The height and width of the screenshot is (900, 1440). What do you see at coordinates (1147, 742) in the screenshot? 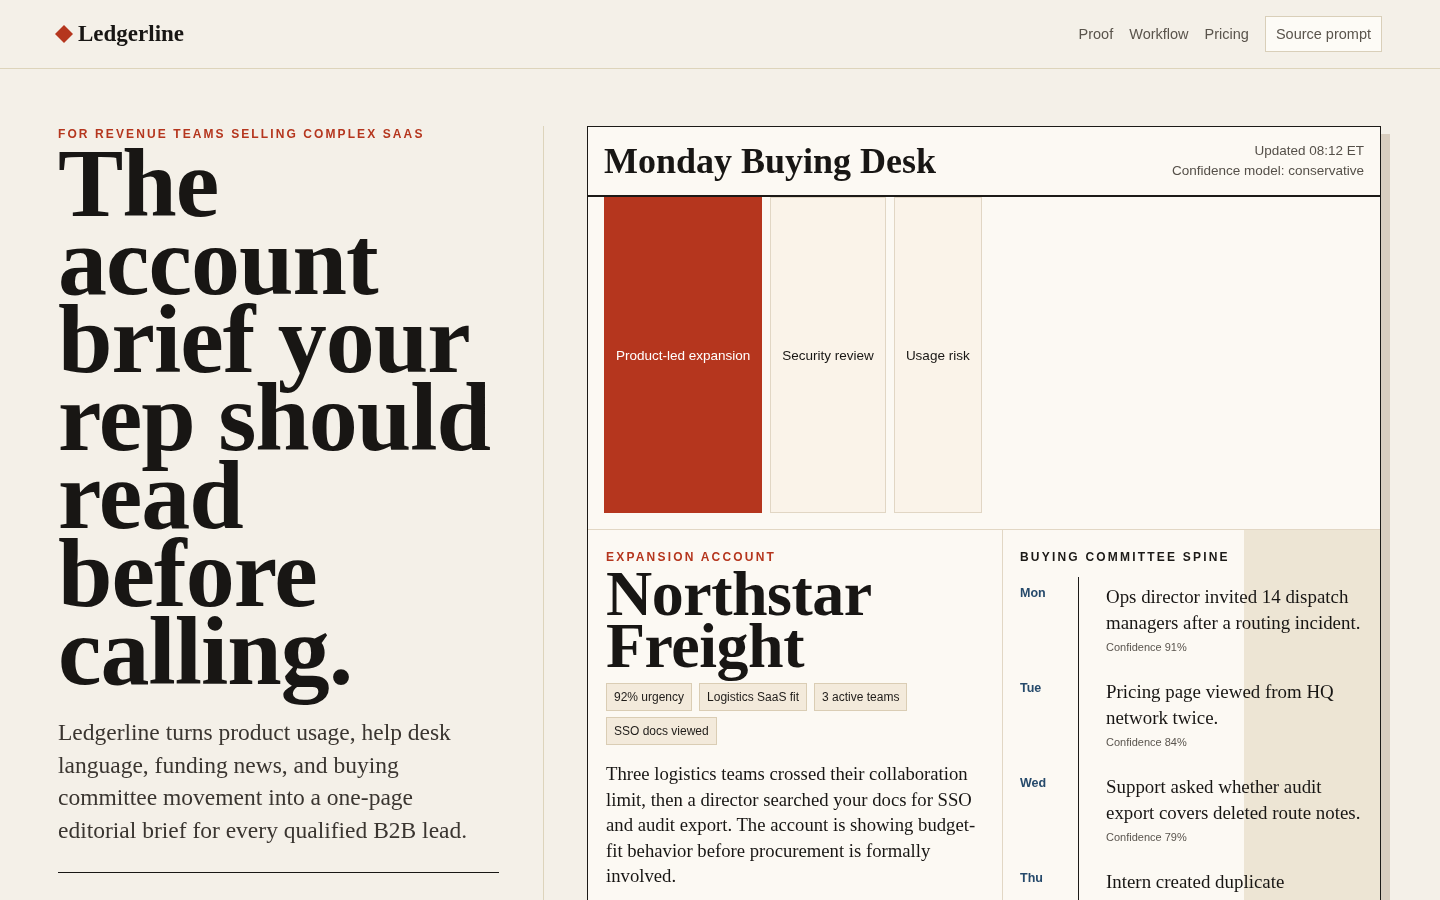
I see `confidence-text: Confidence 84%` at bounding box center [1147, 742].